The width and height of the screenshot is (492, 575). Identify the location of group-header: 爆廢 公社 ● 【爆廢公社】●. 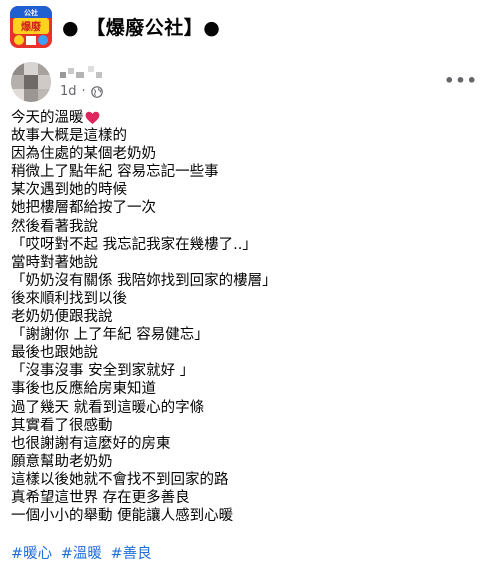
(246, 26).